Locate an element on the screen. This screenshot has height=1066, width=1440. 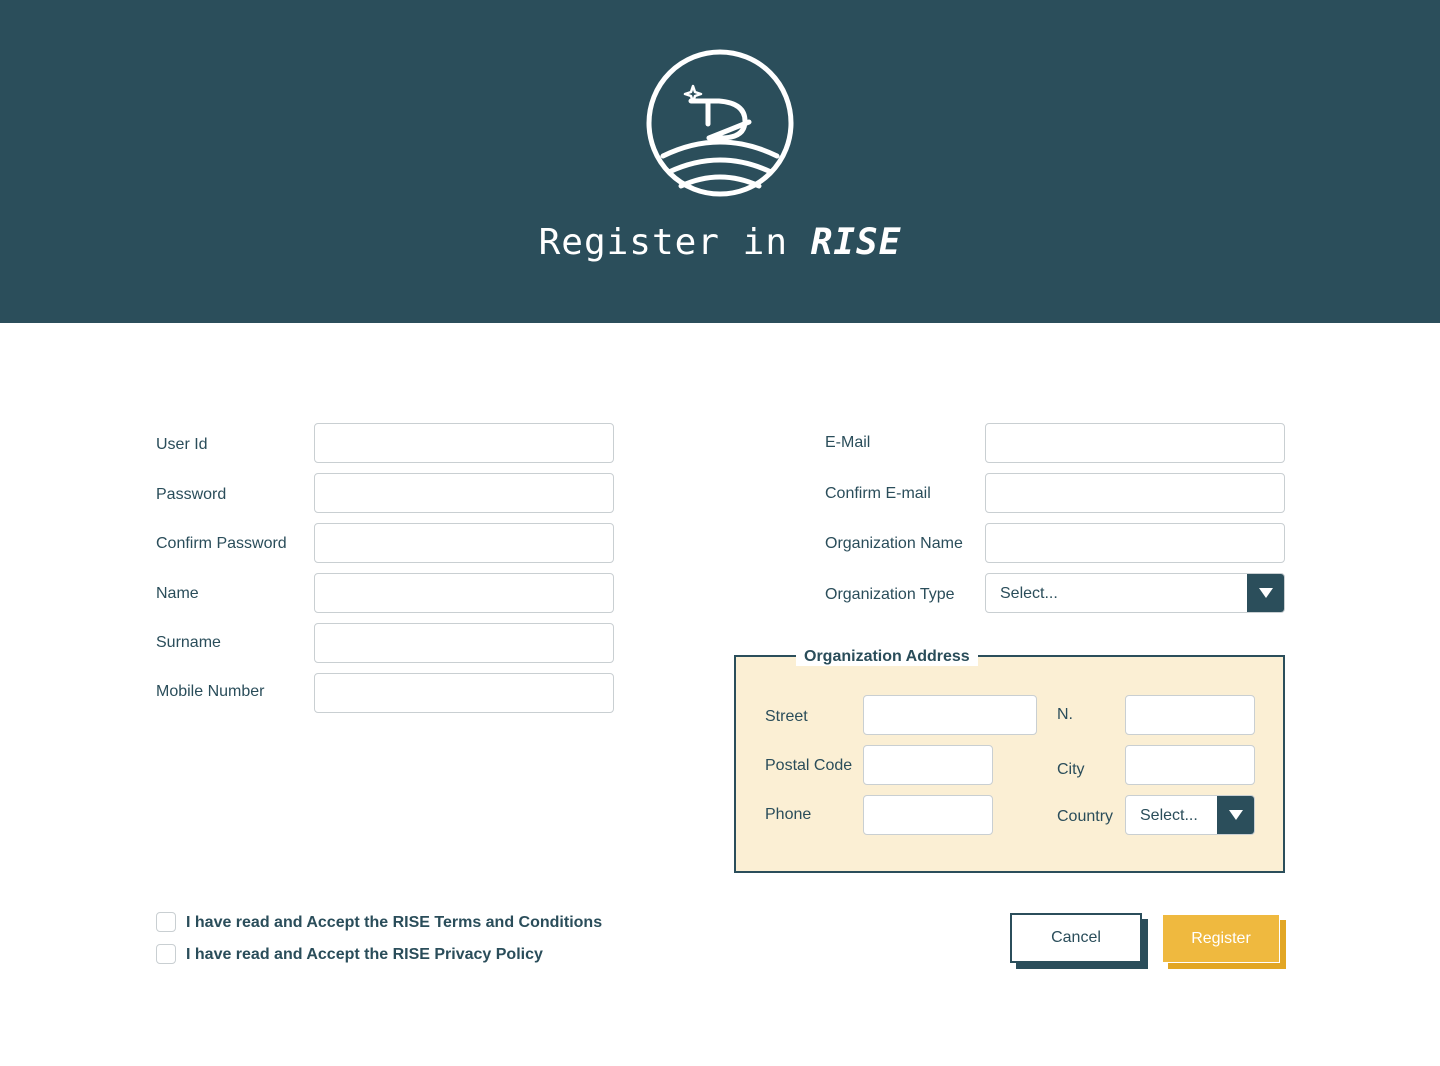
name-label: Name is located at coordinates (177, 593).